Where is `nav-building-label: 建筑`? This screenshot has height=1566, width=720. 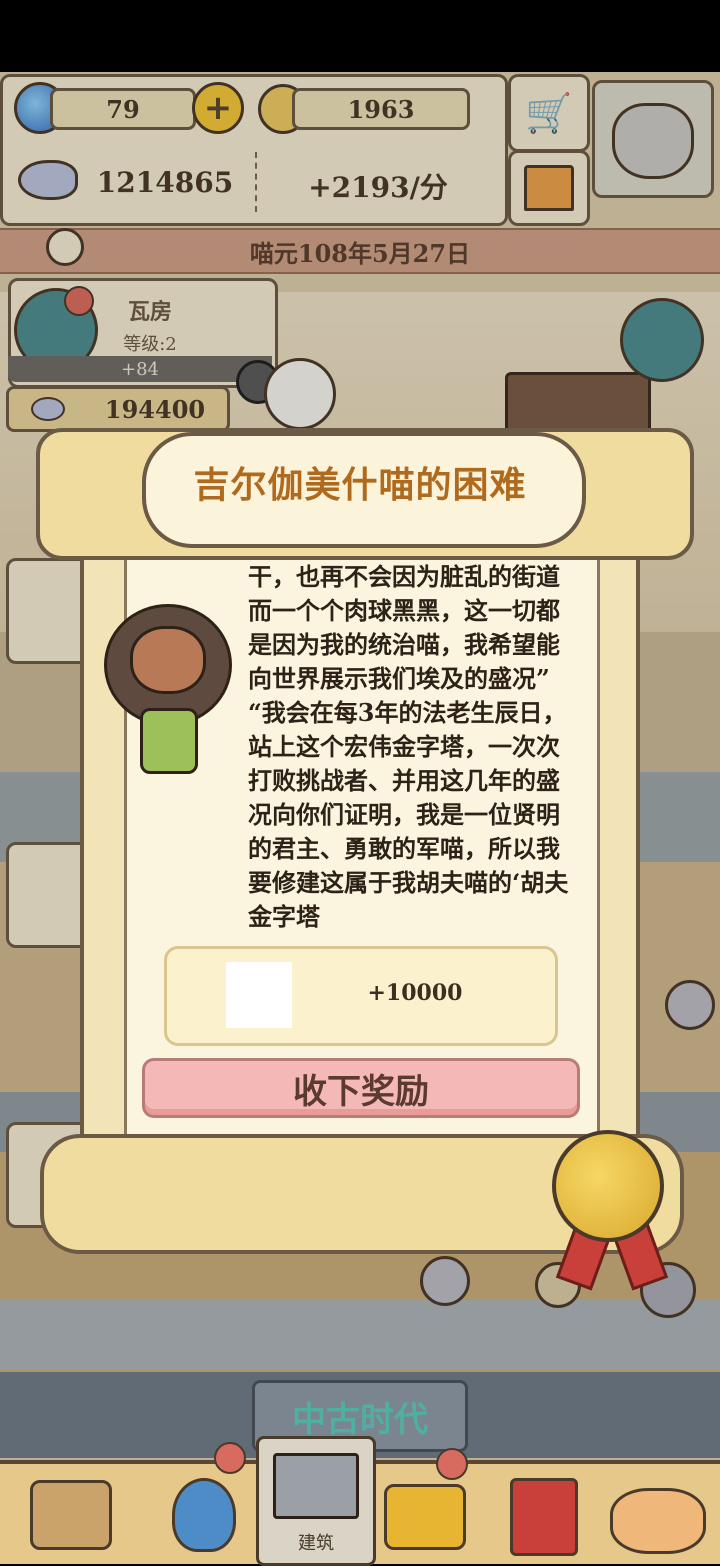 nav-building-label: 建筑 is located at coordinates (316, 1543).